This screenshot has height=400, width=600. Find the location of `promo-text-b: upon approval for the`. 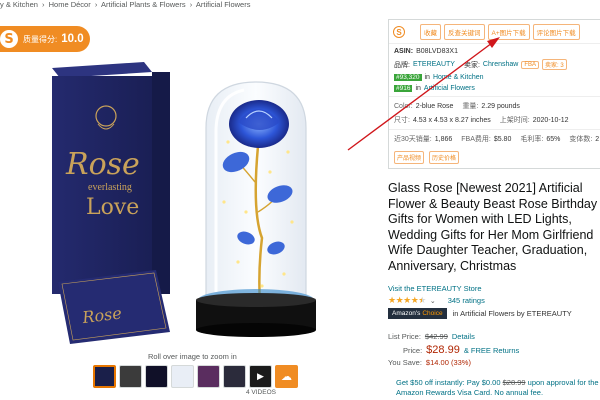

promo-text-b: upon approval for the is located at coordinates (563, 382).